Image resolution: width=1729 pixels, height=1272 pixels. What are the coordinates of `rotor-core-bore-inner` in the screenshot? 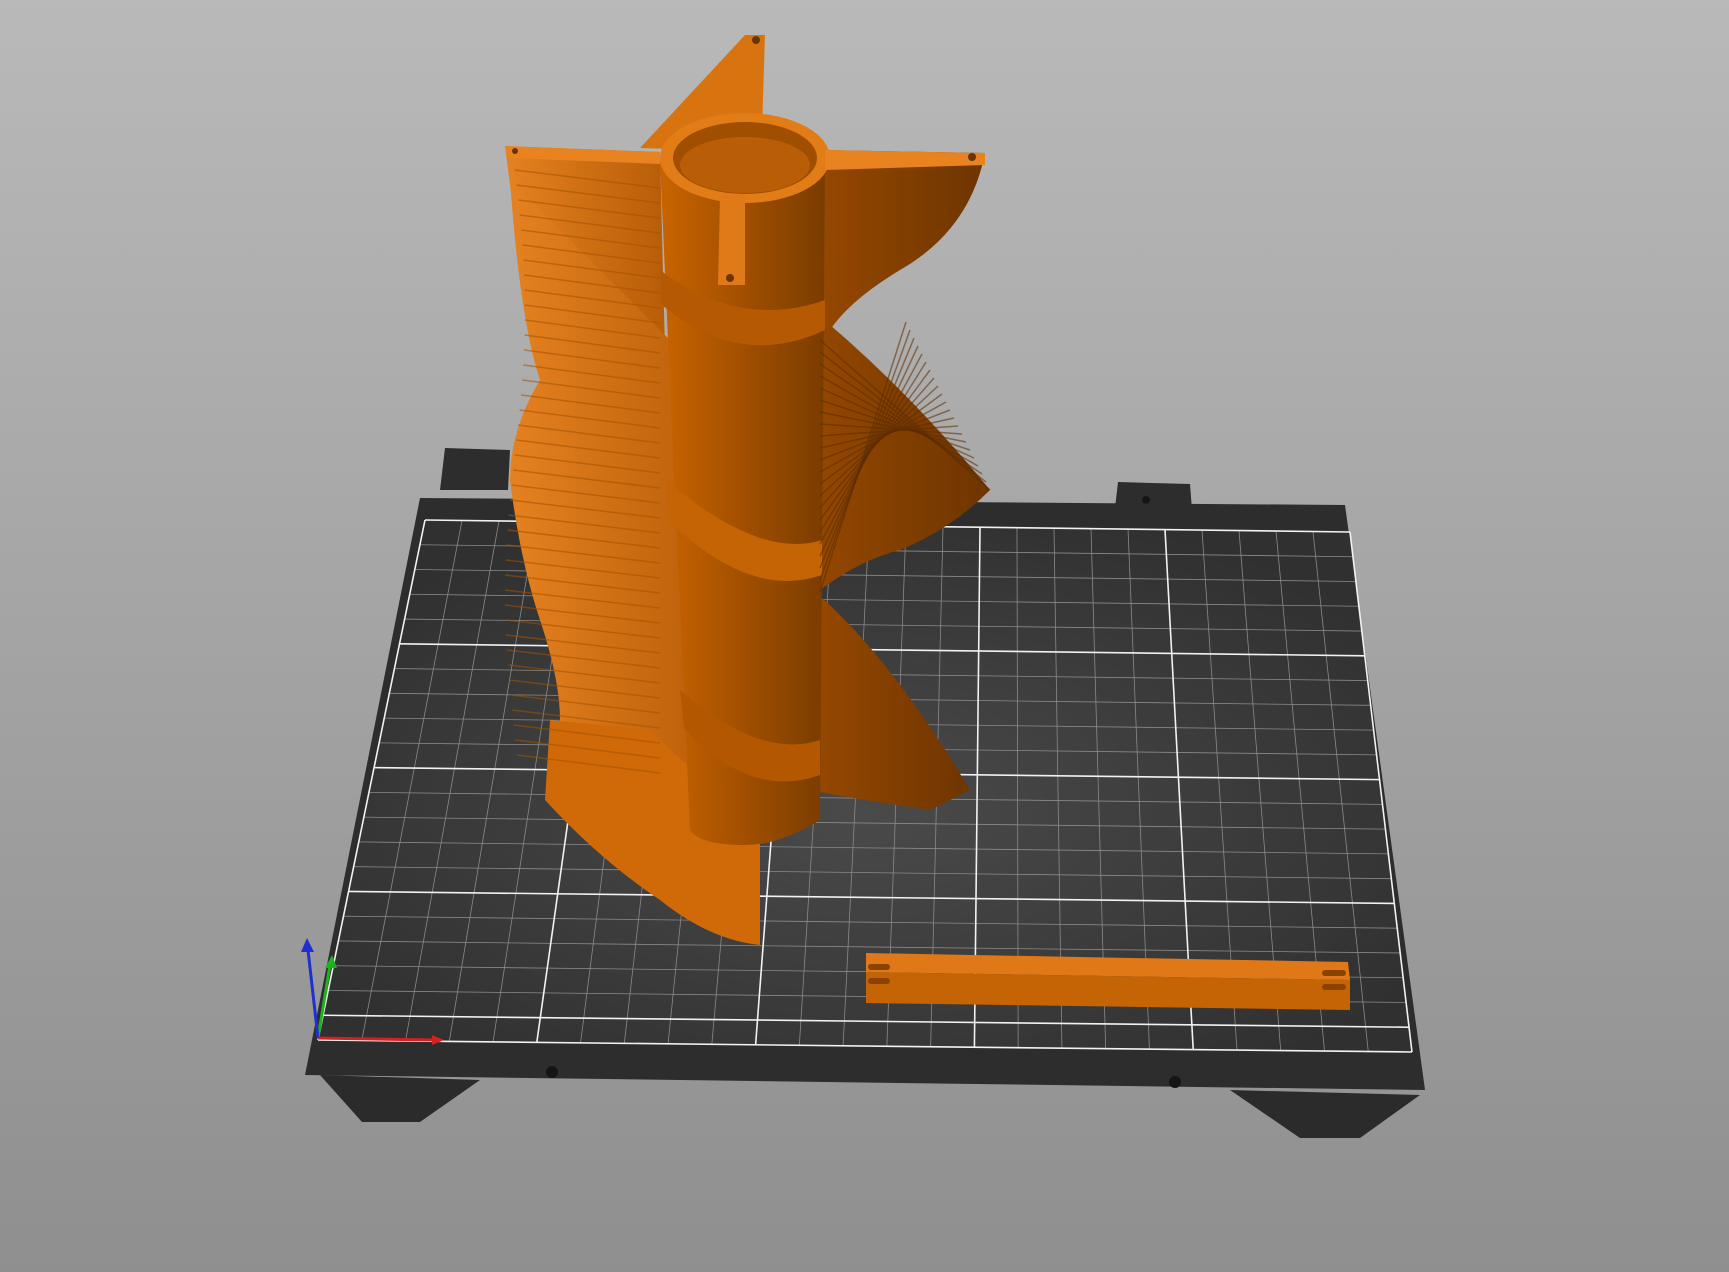 It's located at (745, 165).